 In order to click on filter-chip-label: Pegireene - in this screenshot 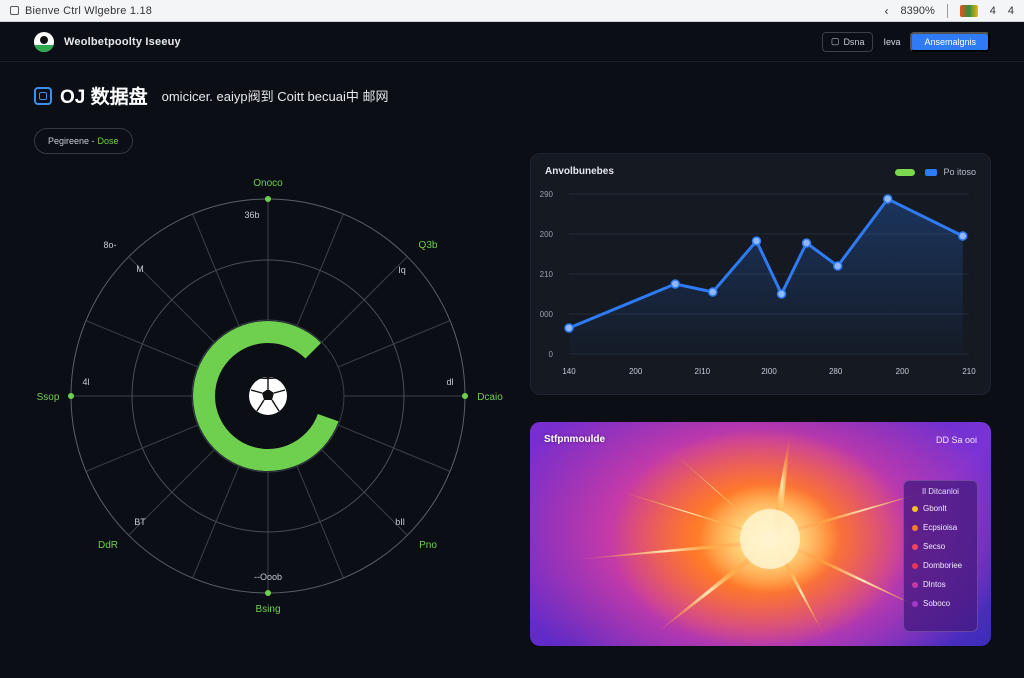, I will do `click(71, 141)`.